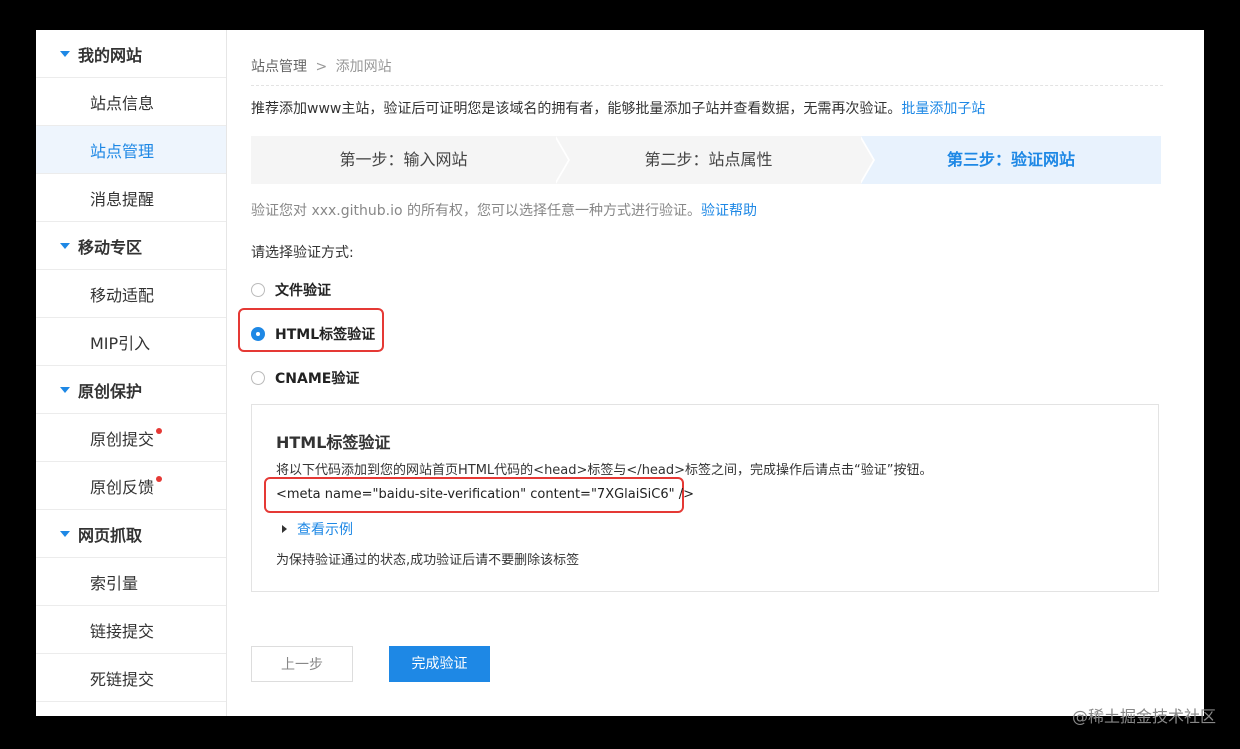 This screenshot has width=1240, height=749. I want to click on sidebar-item-label: 原创提交, so click(122, 439).